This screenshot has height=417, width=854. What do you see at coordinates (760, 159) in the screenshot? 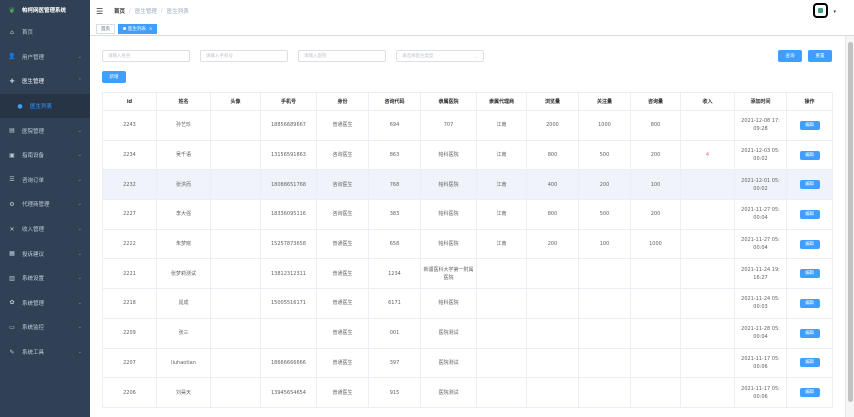
I see `time-clock: 00:02` at bounding box center [760, 159].